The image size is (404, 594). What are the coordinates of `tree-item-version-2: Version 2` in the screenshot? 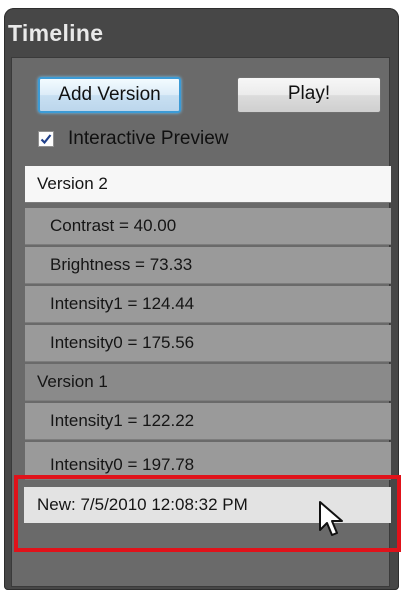 It's located at (208, 184).